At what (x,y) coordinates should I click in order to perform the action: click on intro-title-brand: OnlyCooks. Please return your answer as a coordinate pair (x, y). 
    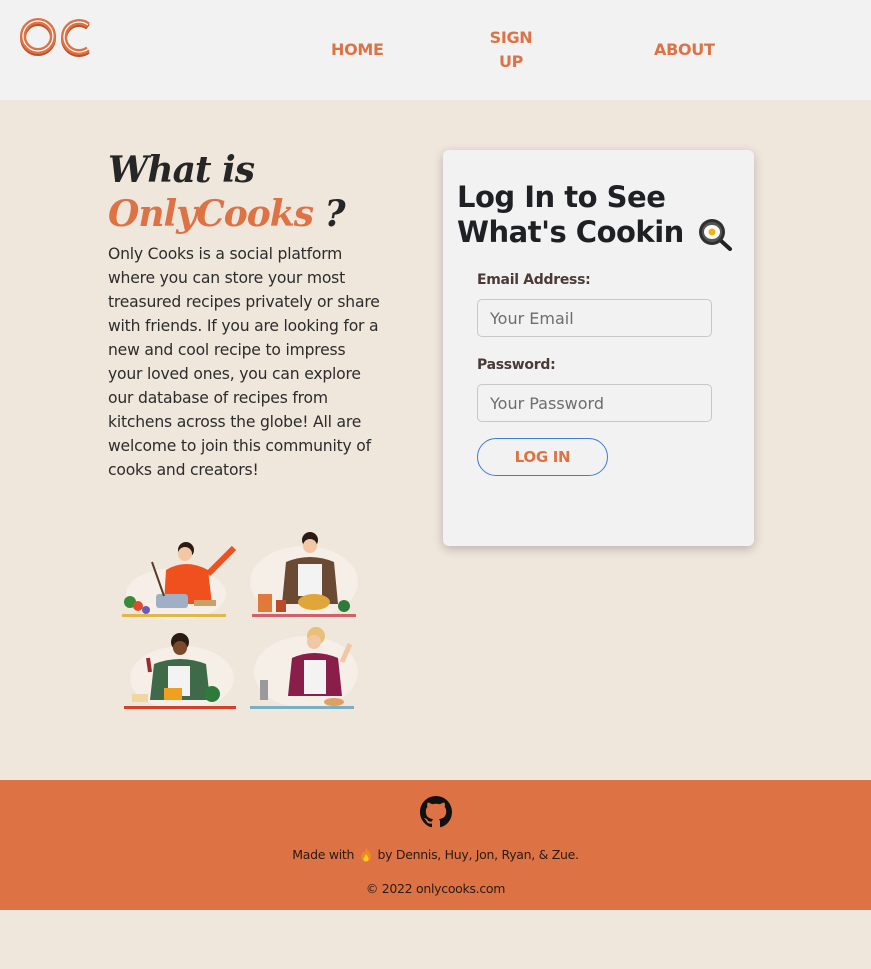
    Looking at the image, I should click on (211, 214).